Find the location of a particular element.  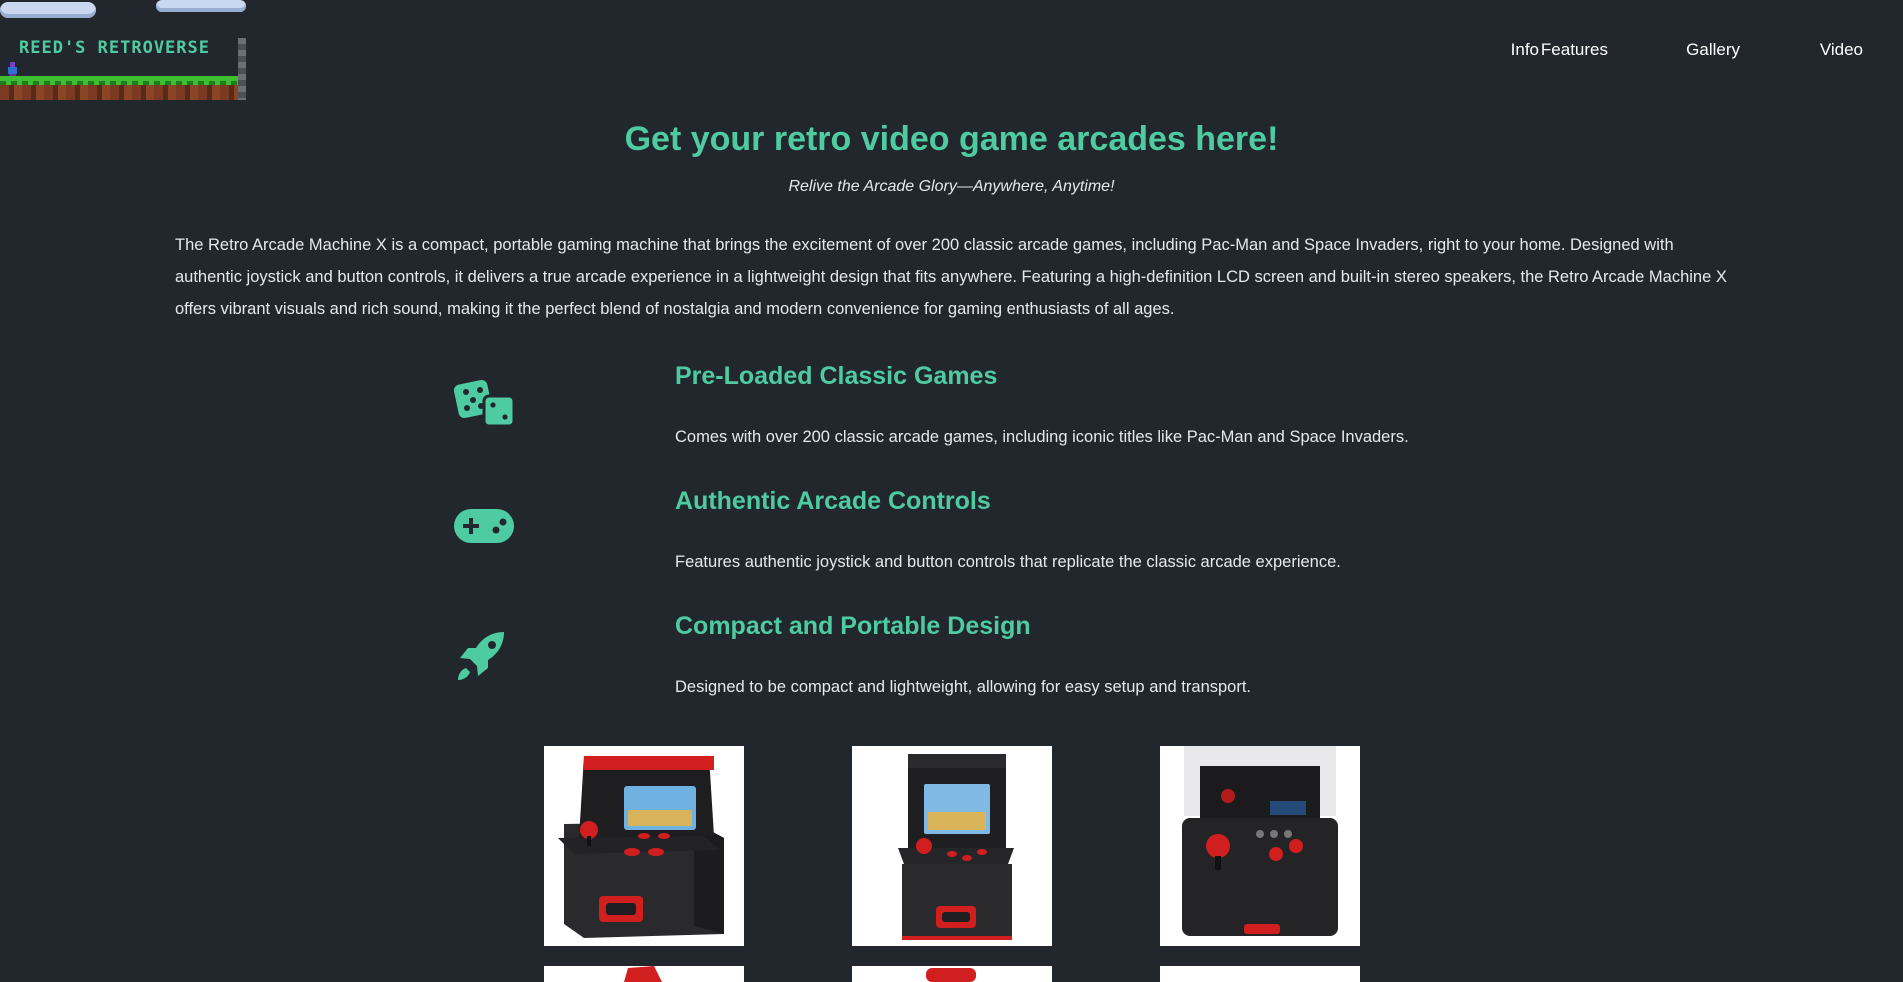

logo-text: REED'S RETROVERSE is located at coordinates (114, 48).